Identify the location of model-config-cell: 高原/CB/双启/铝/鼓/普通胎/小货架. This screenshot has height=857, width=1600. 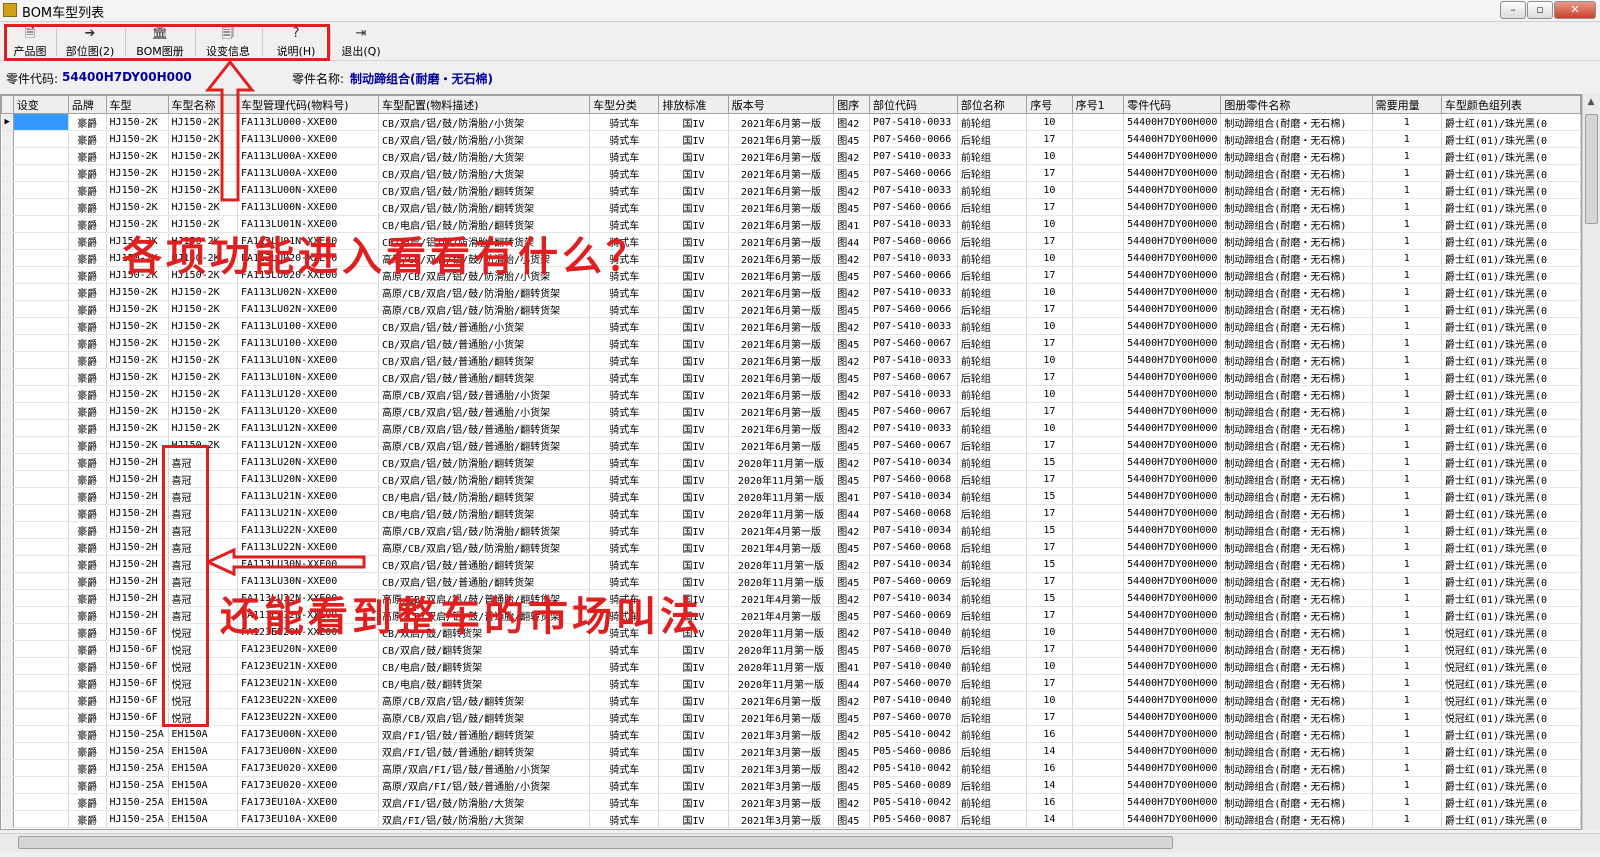
(484, 394).